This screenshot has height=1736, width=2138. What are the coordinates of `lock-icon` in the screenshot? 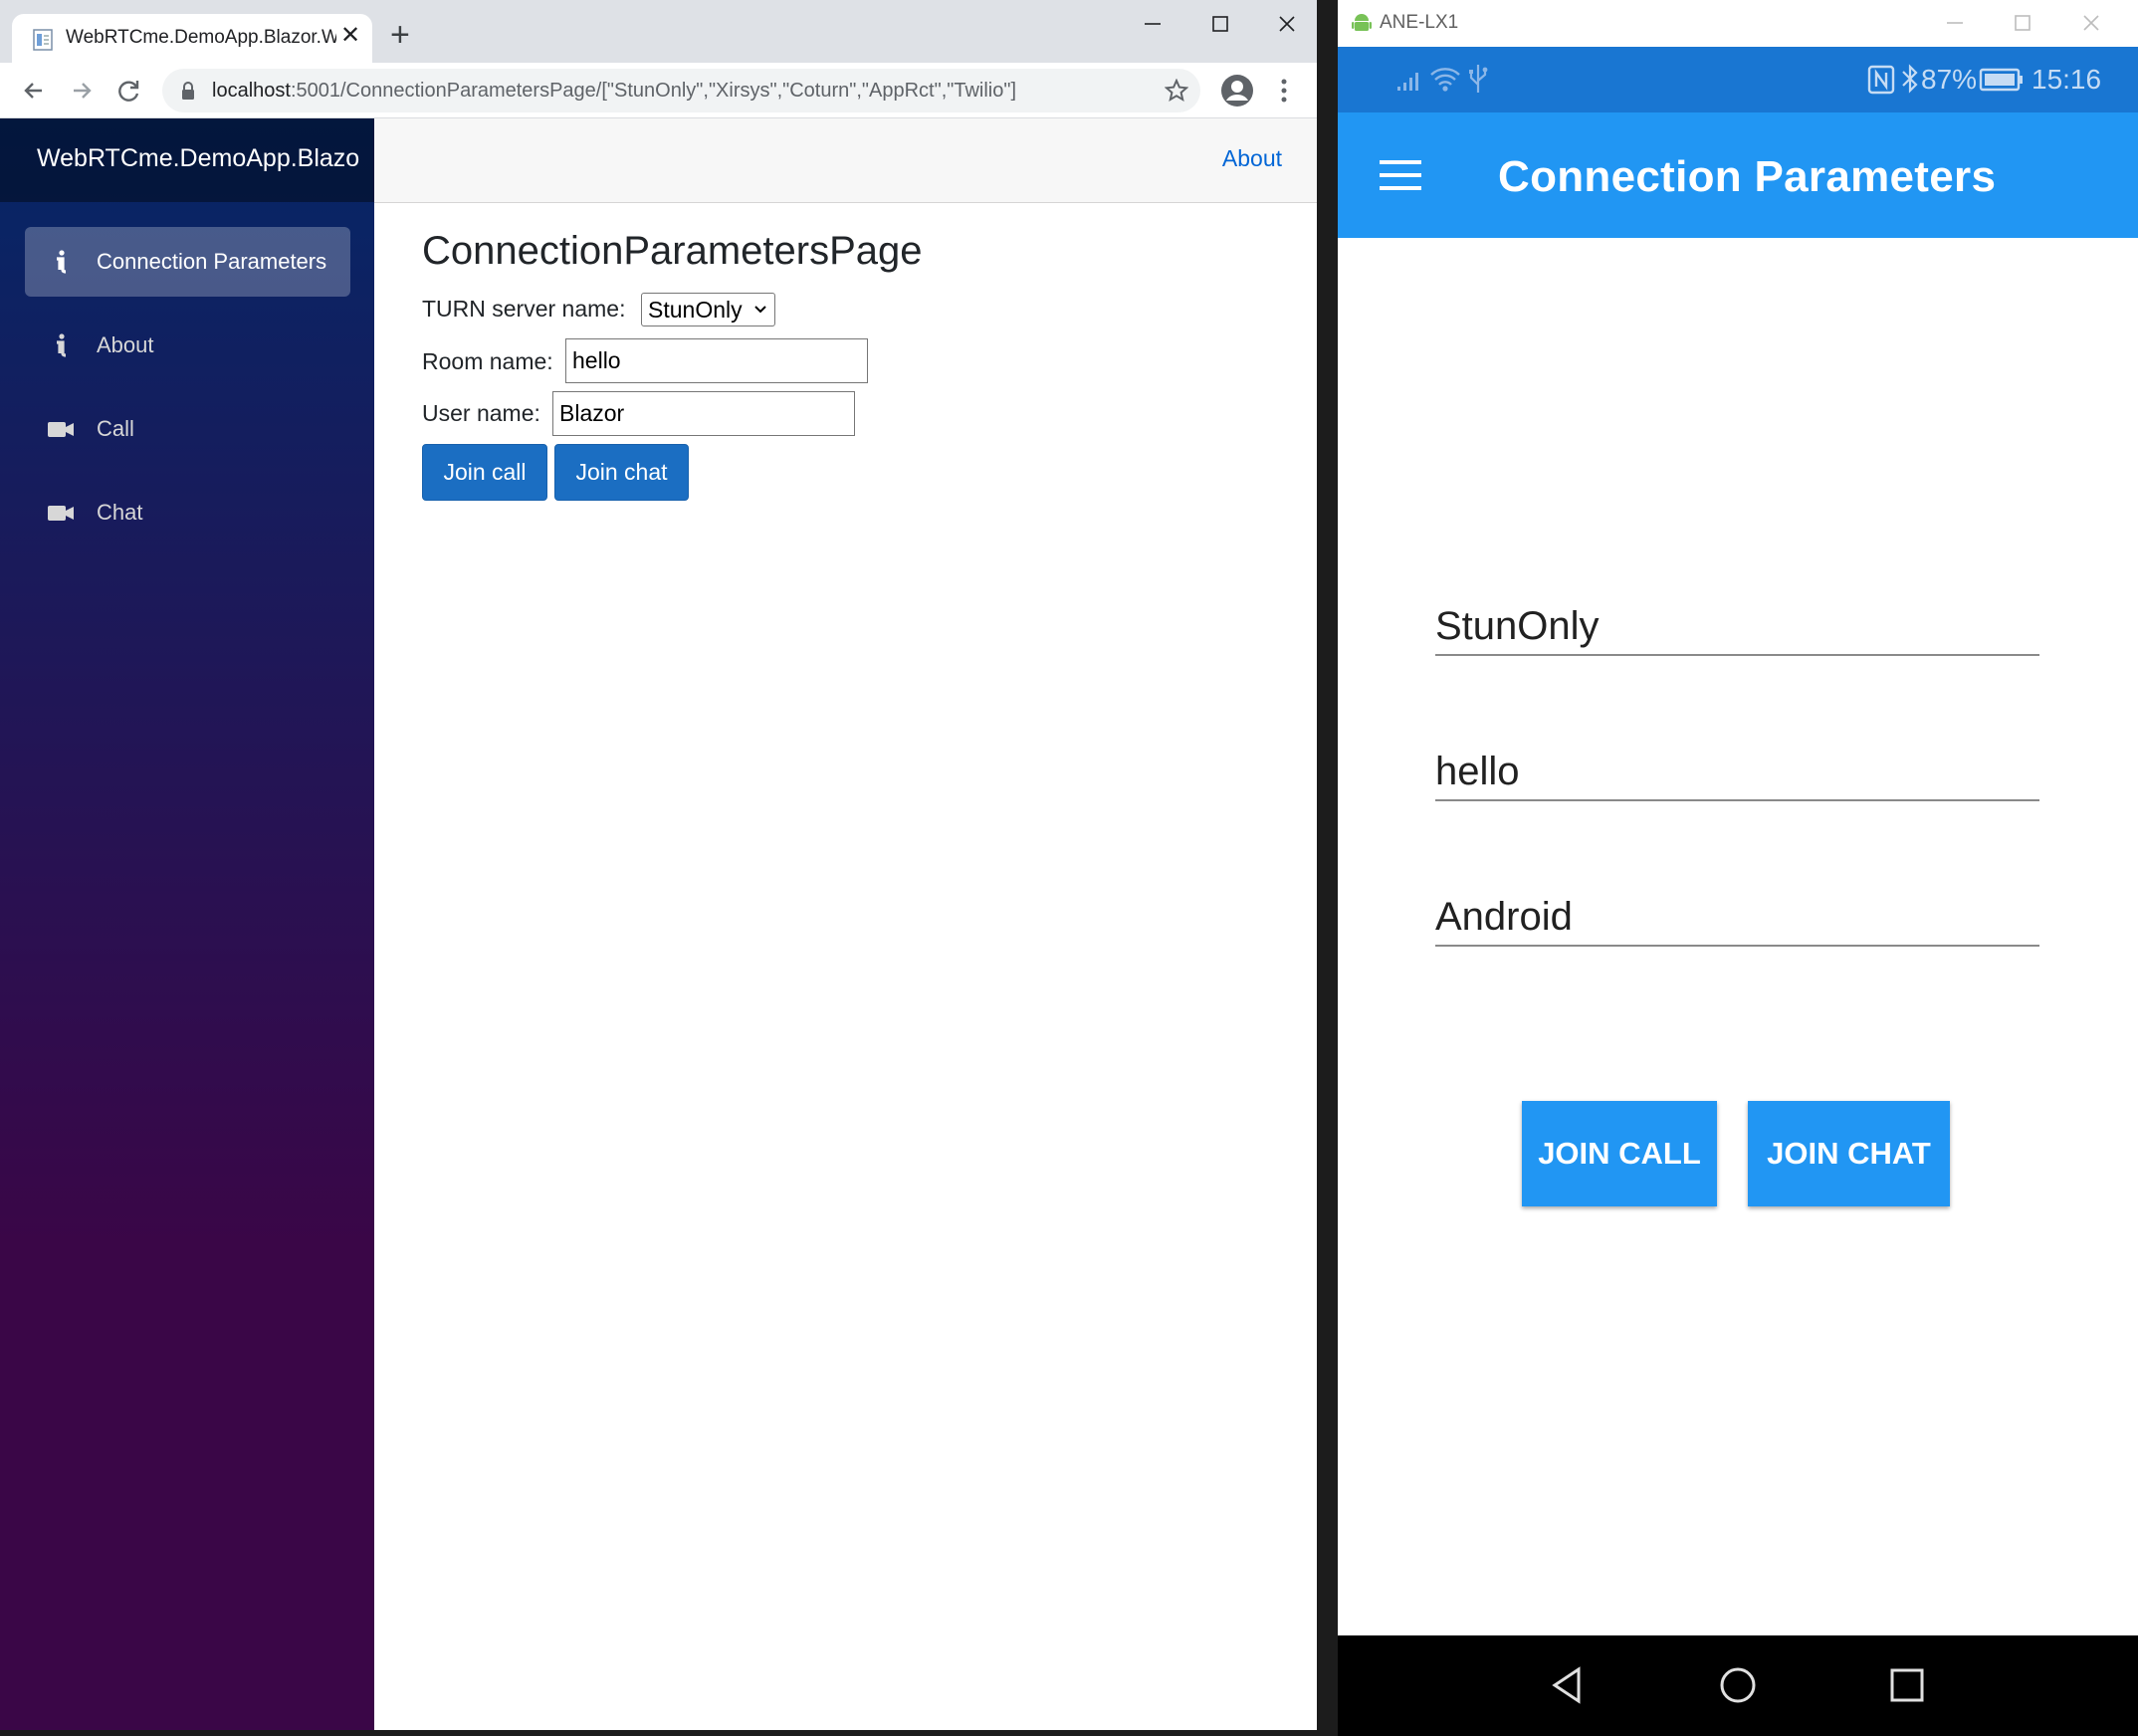 It's located at (188, 91).